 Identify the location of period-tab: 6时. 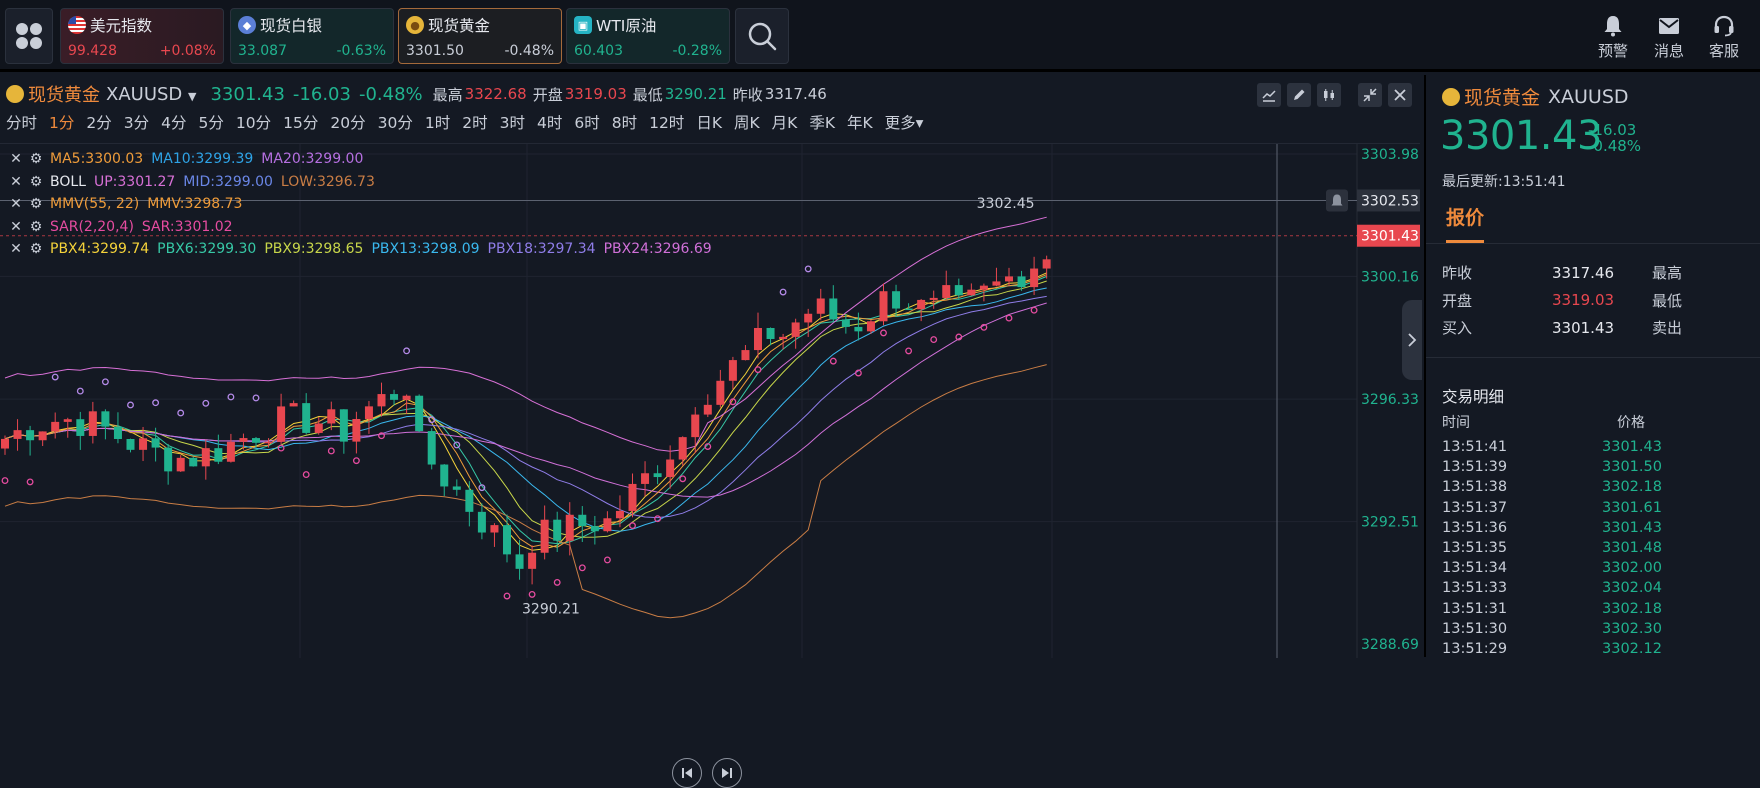
(586, 122).